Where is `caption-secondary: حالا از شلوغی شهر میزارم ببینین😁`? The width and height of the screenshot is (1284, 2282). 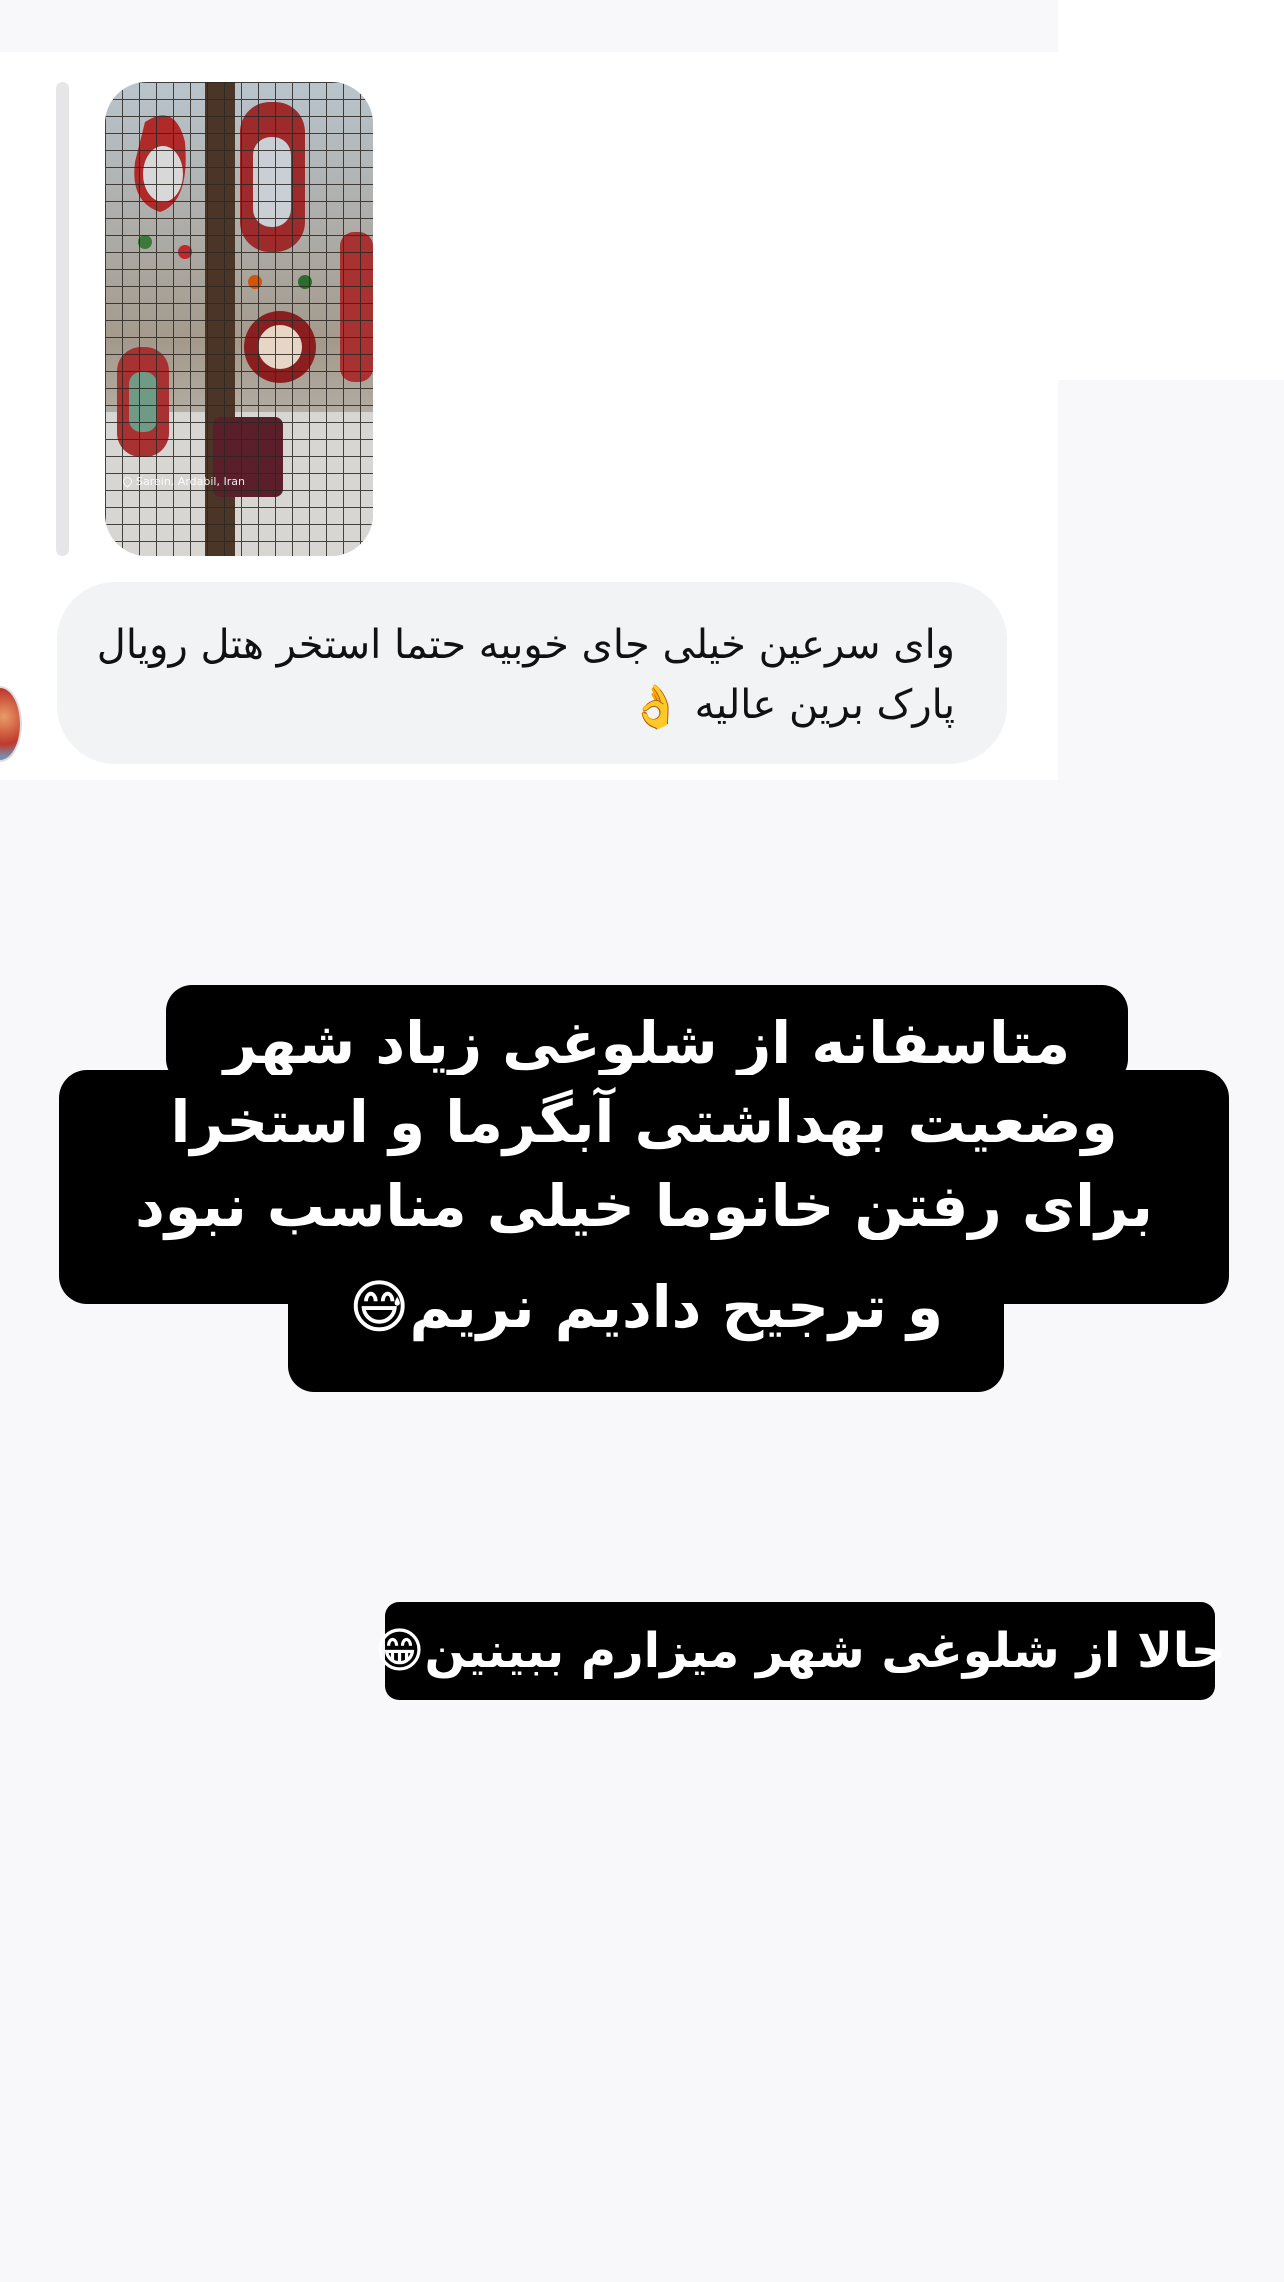
caption-secondary: حالا از شلوغی شهر میزارم ببینین😁 is located at coordinates (800, 1651).